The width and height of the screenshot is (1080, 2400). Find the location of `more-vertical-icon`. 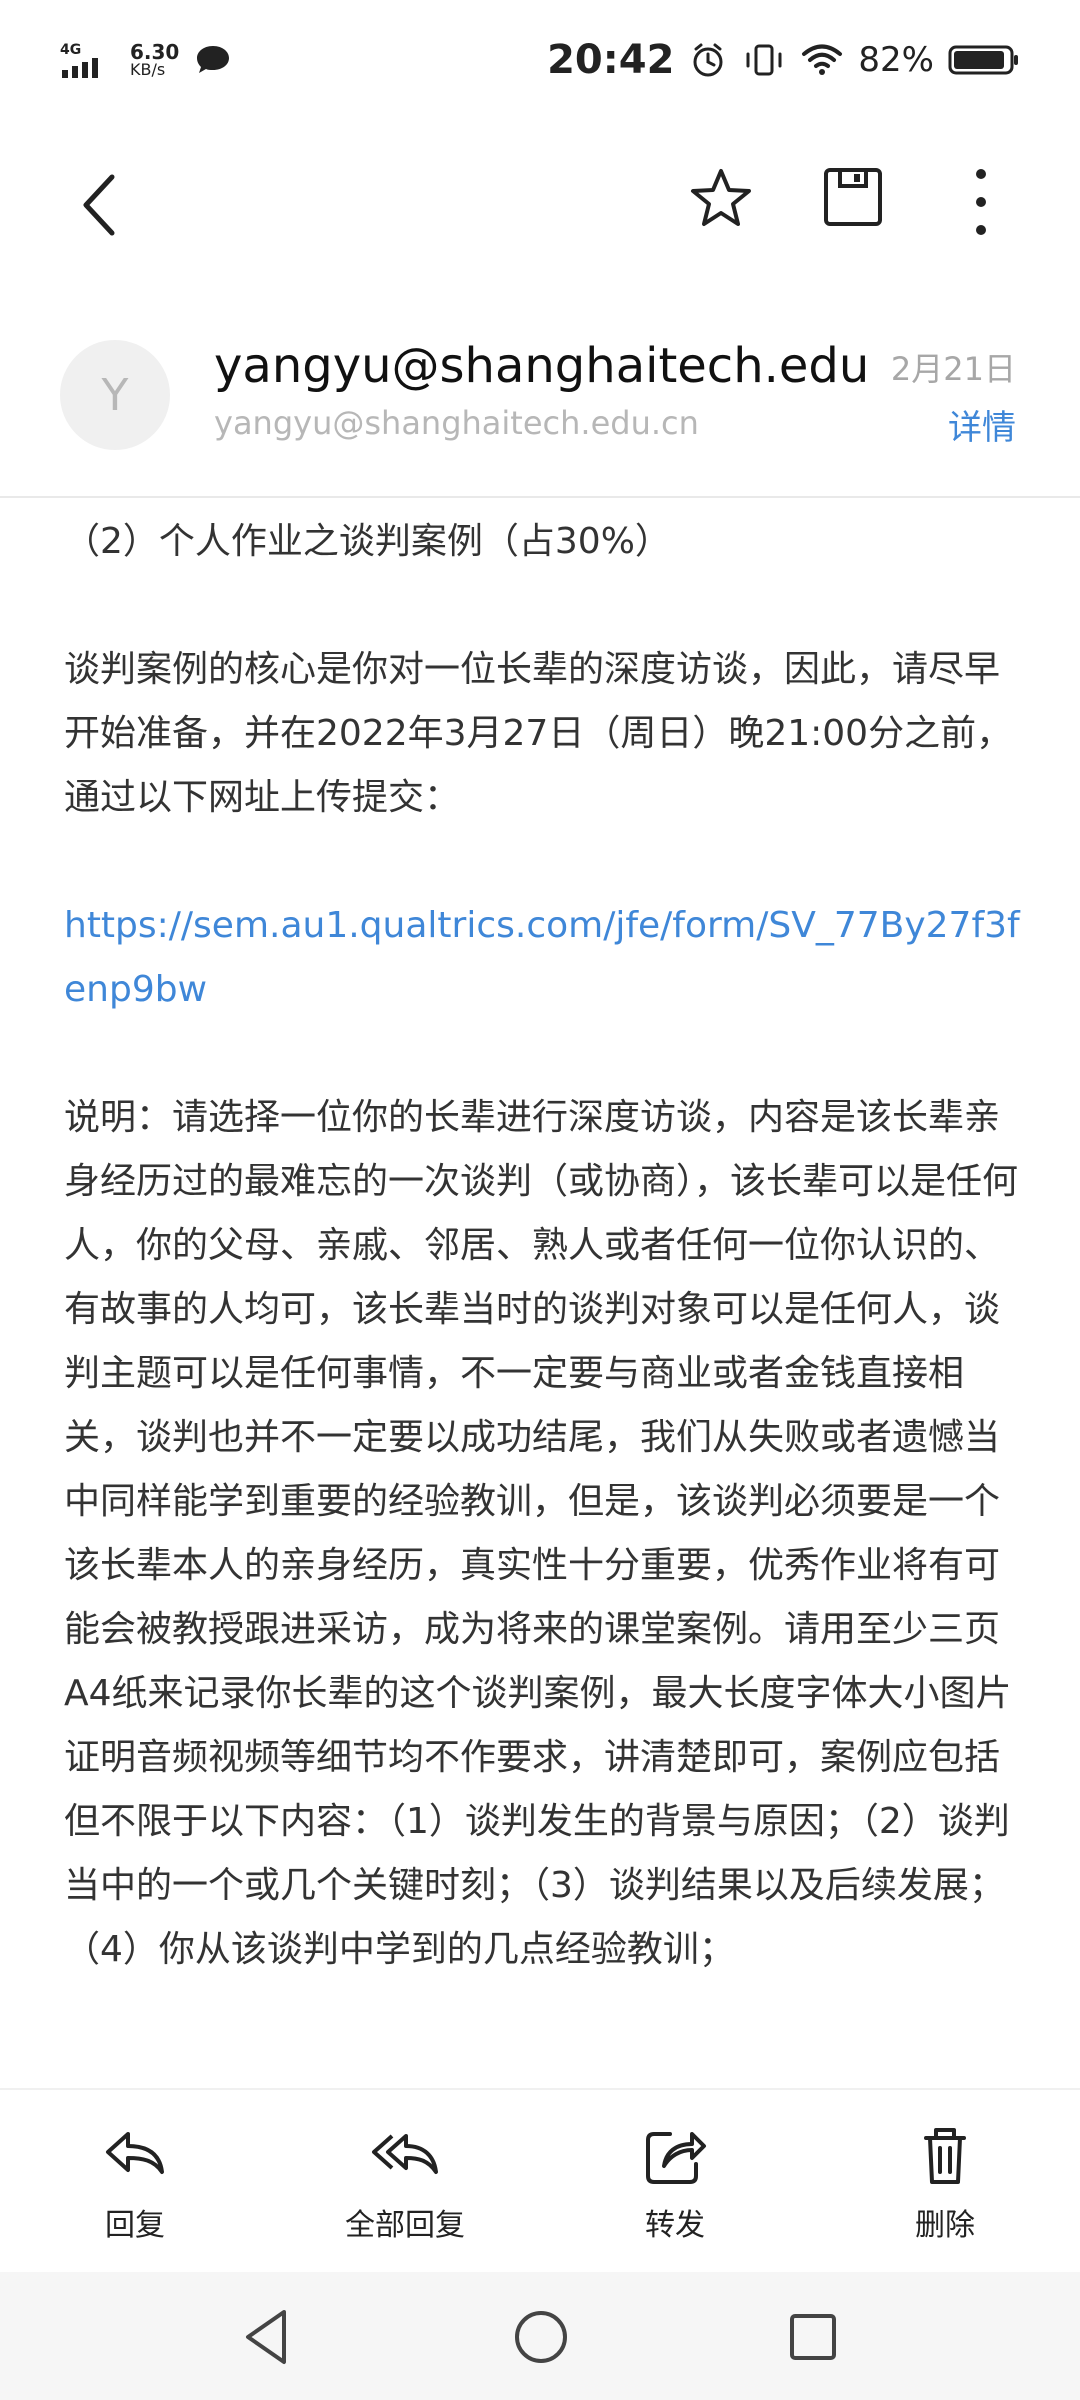

more-vertical-icon is located at coordinates (981, 202).